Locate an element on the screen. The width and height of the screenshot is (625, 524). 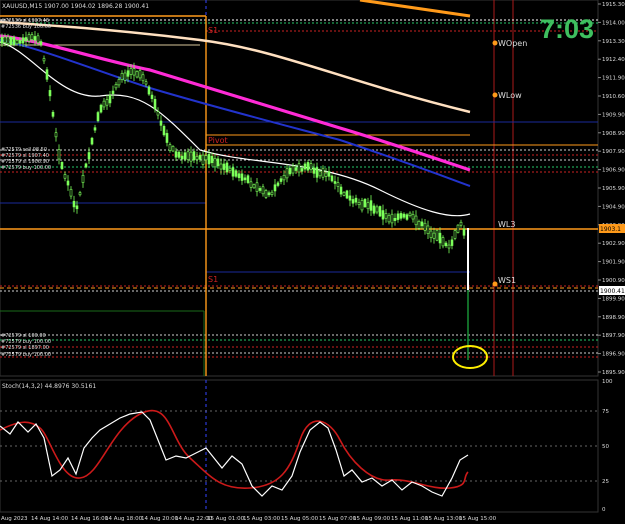
price-axis-label: 1901.90 is located at coordinates (613, 263).